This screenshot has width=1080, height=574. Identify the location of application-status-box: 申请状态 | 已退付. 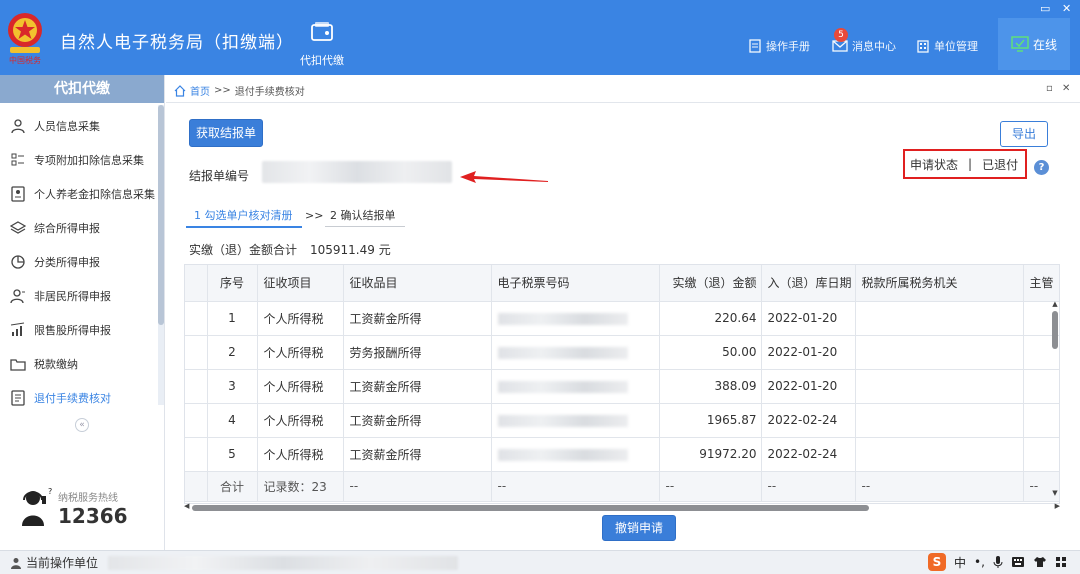
(965, 164).